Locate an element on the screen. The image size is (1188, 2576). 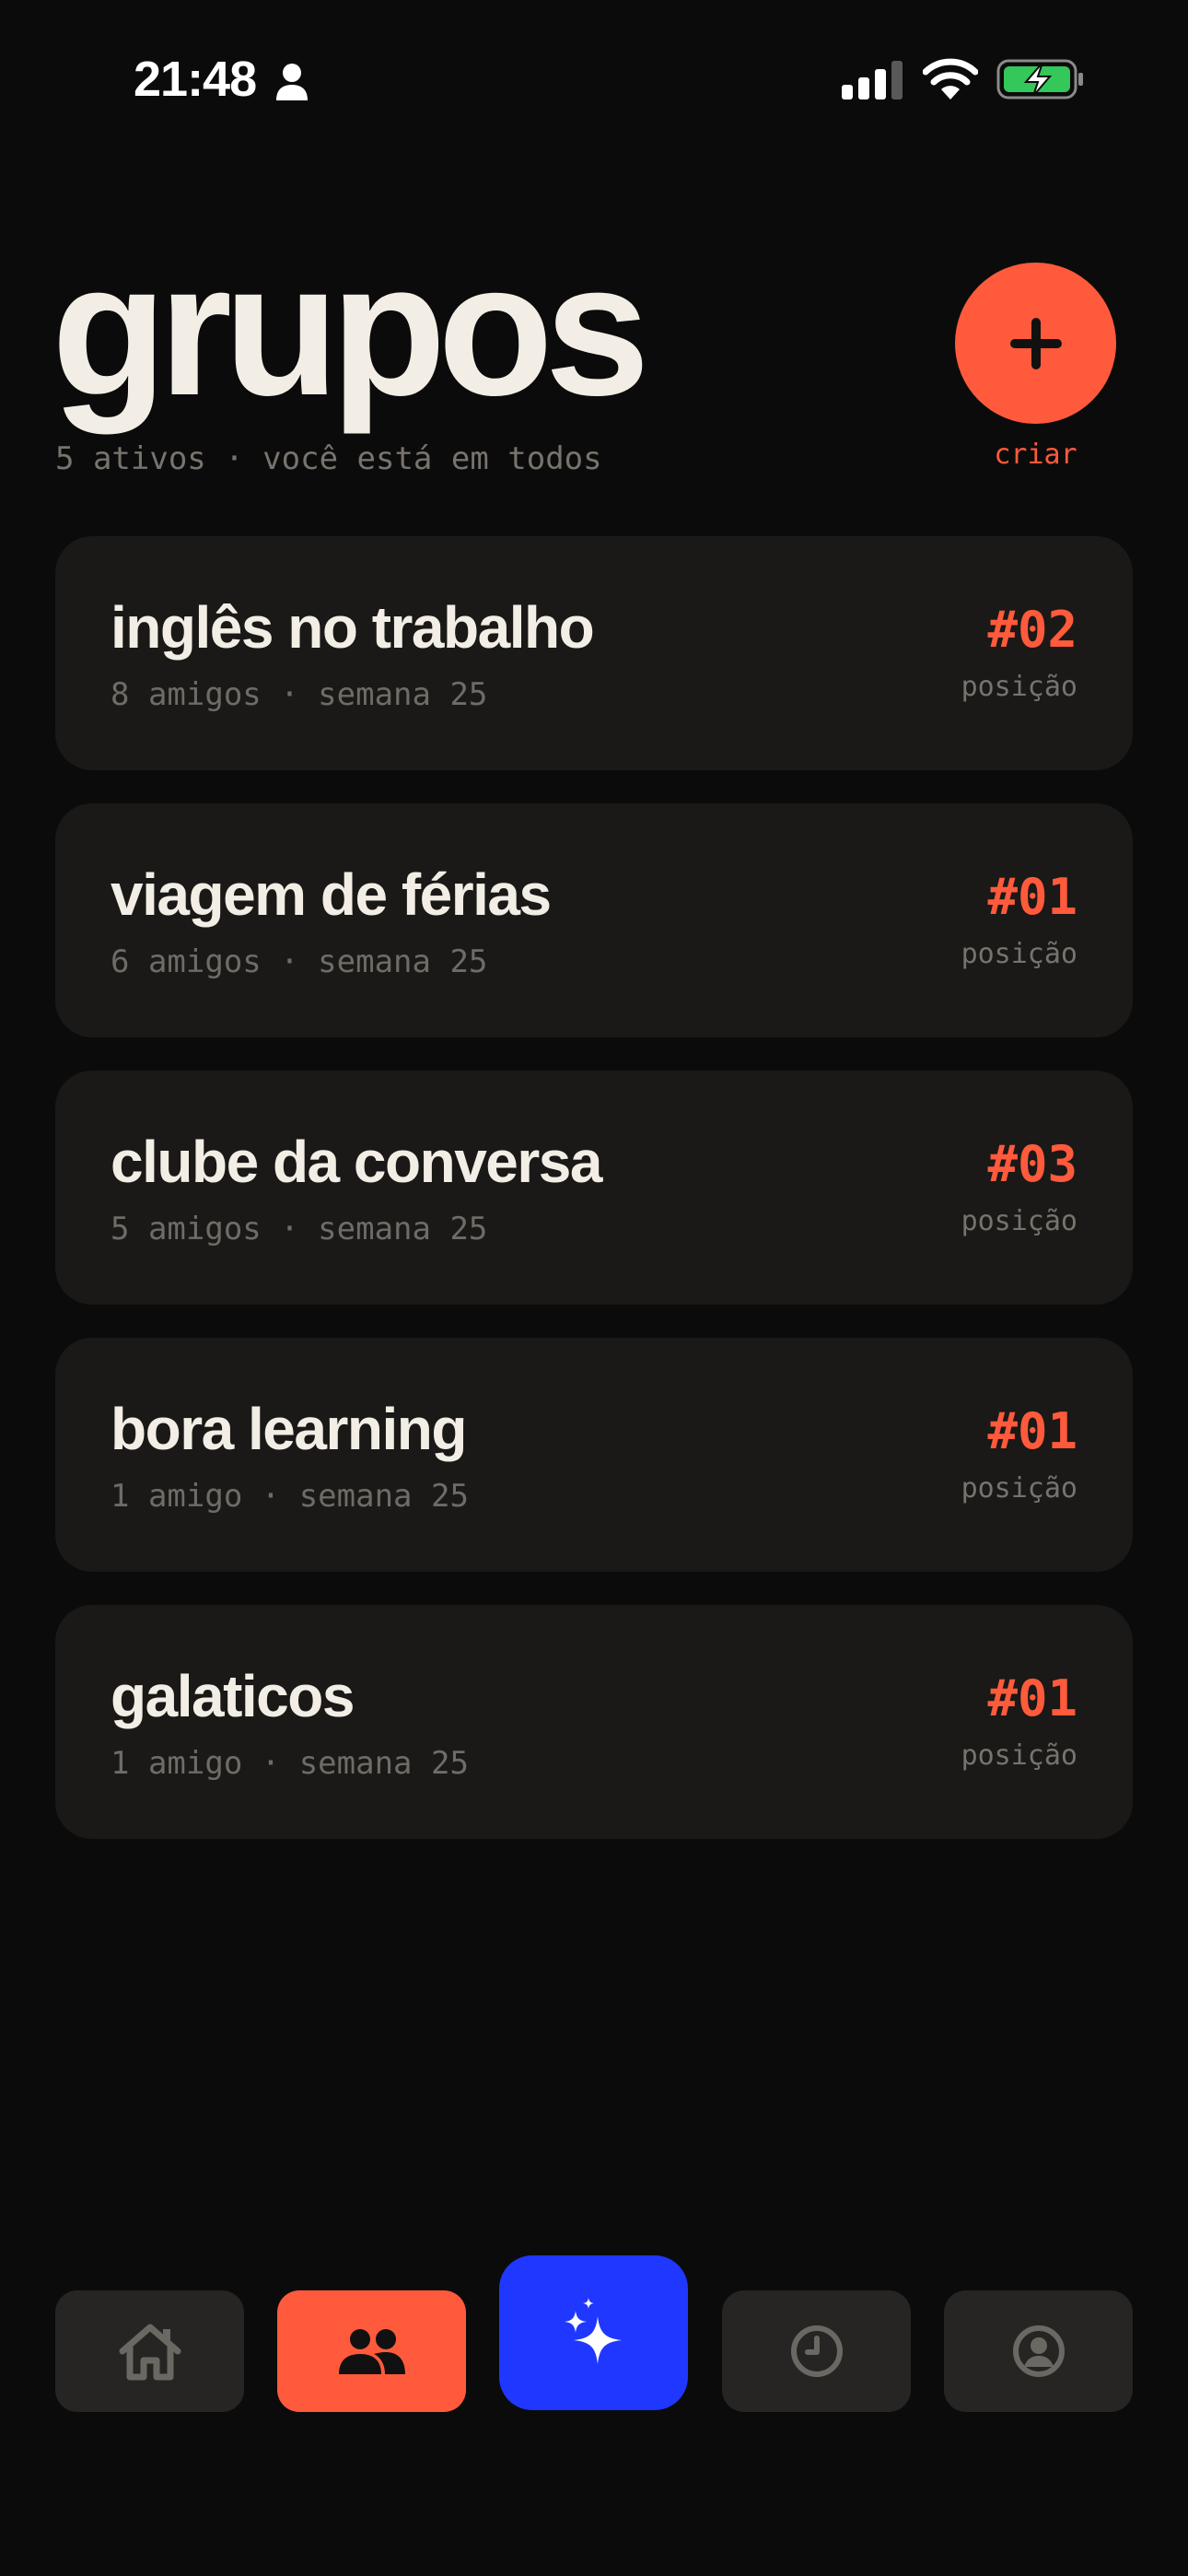
nav-profile-button is located at coordinates (1038, 2351).